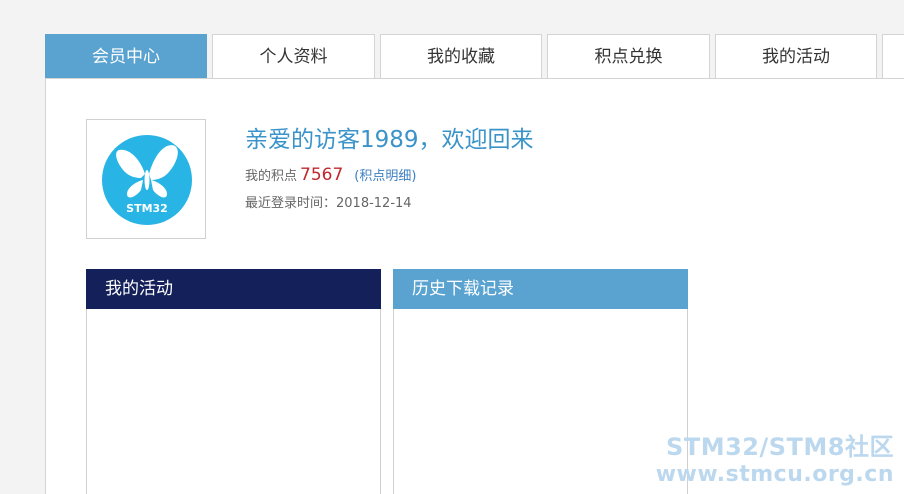 This screenshot has width=904, height=494. What do you see at coordinates (328, 203) in the screenshot?
I see `last-login-time: 最近登录时间：2018-12-14` at bounding box center [328, 203].